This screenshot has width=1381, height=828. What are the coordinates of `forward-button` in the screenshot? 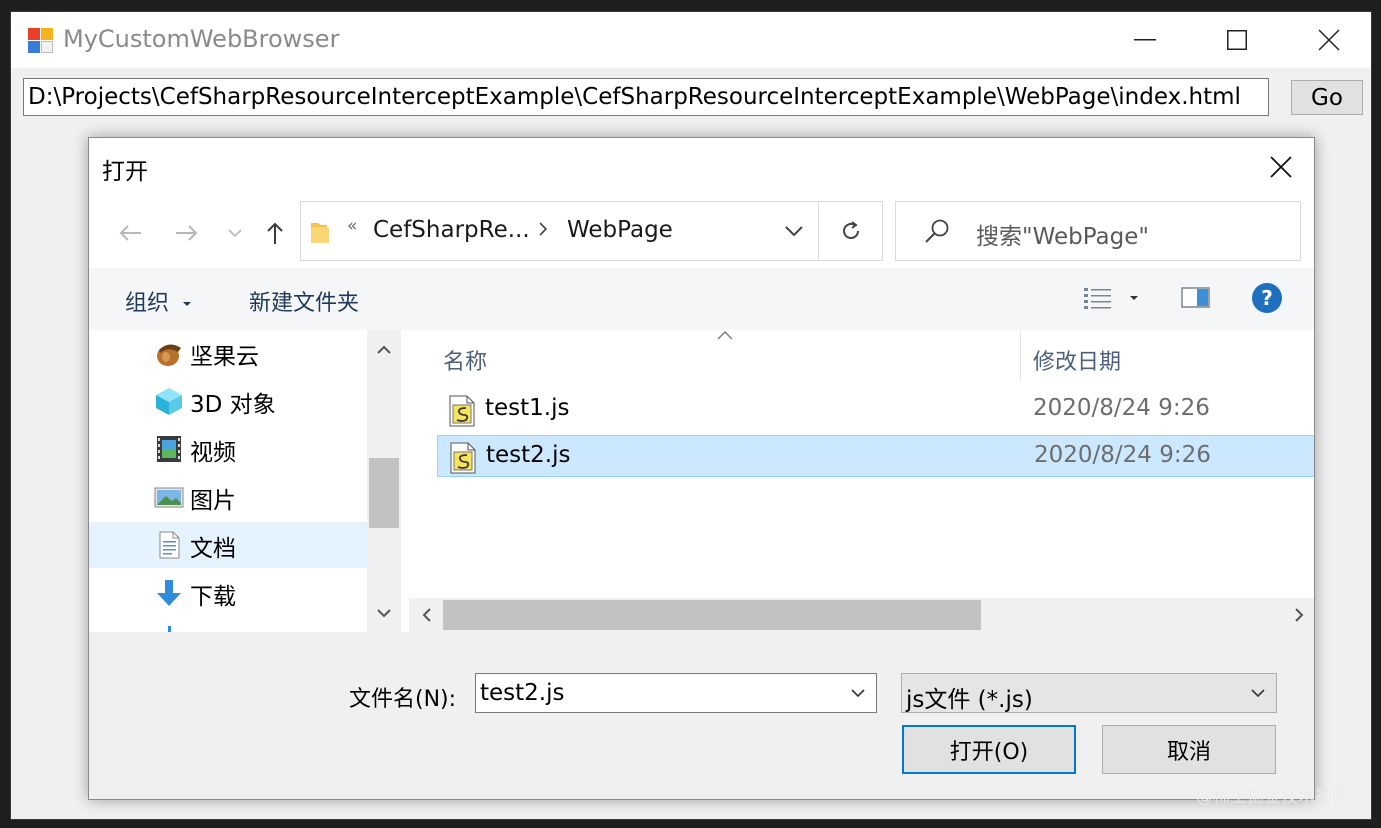 It's located at (187, 233).